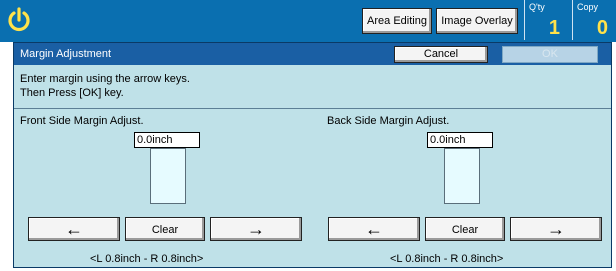 The width and height of the screenshot is (616, 271). Describe the element at coordinates (167, 140) in the screenshot. I see `front-margin-value: 0.0inch` at that location.